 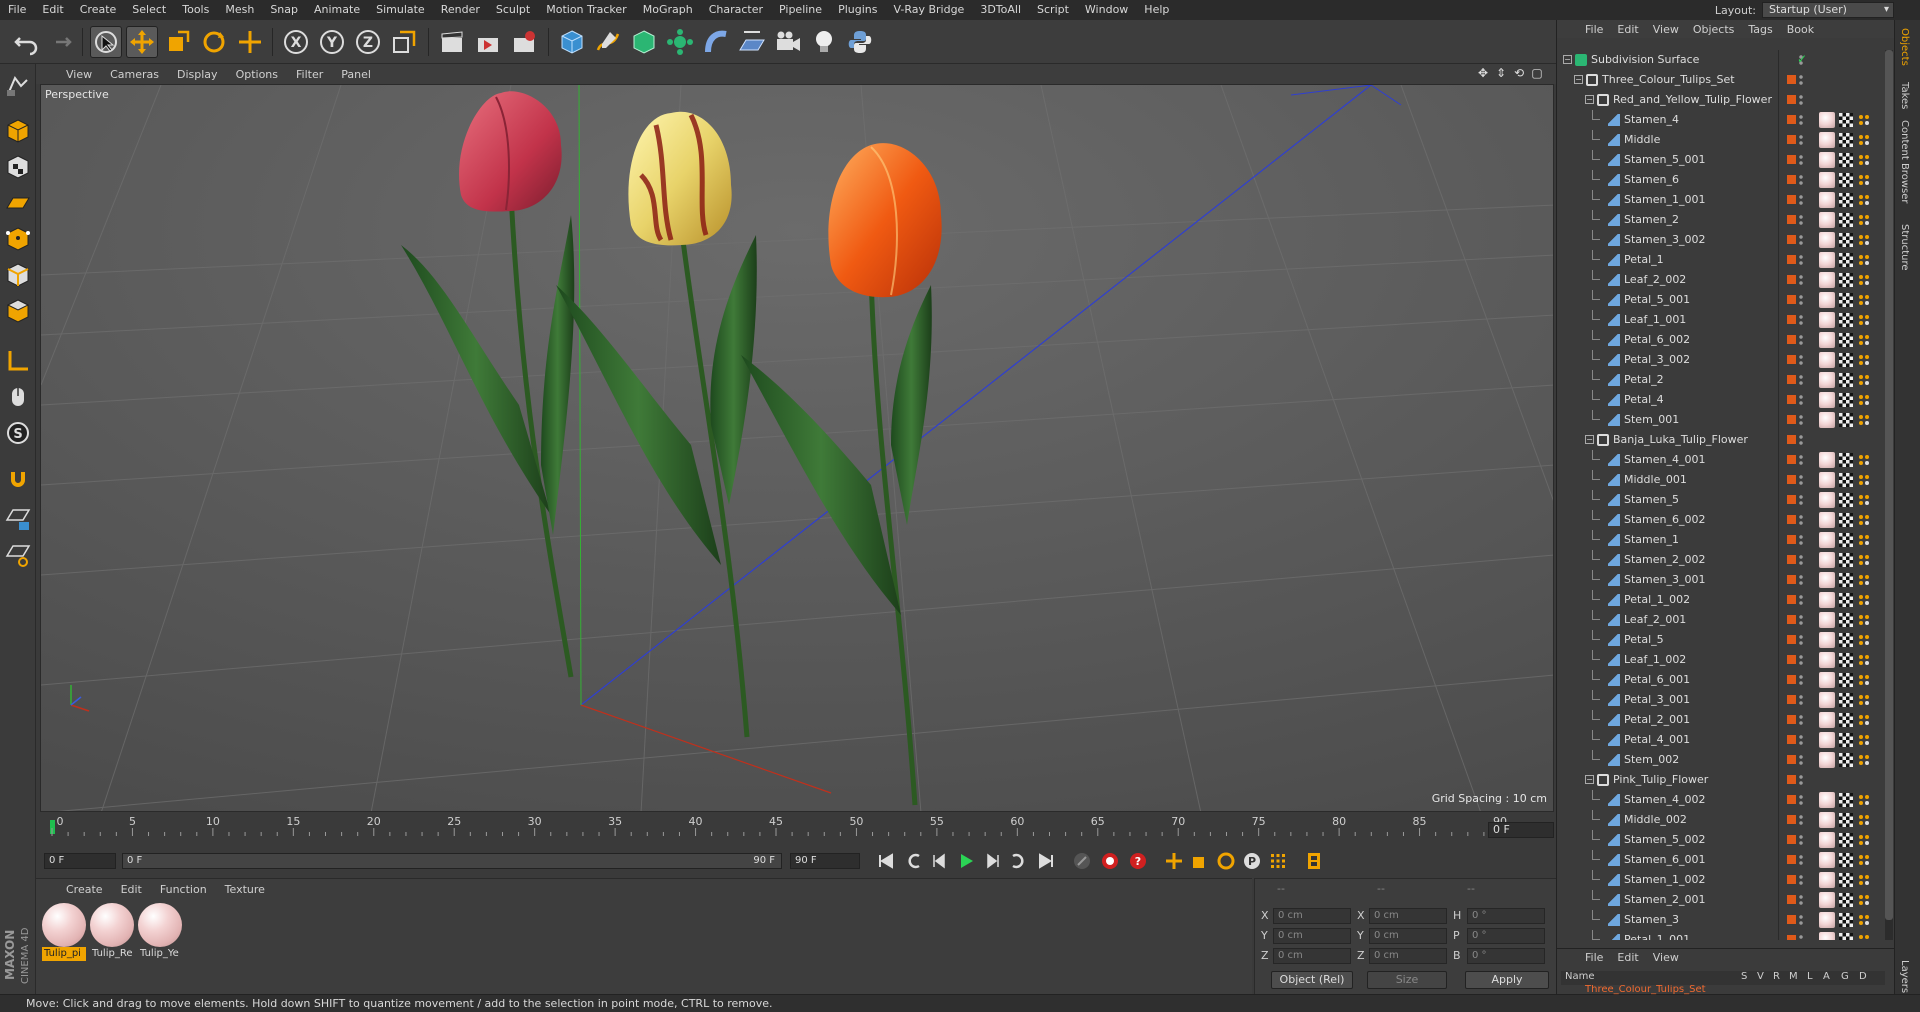 I want to click on object-tree-row: Petal_1, so click(x=1718, y=260).